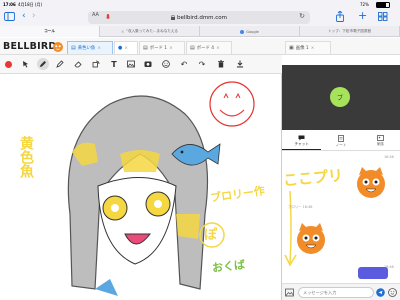 This screenshot has width=400, height=300. I want to click on tab-family: 家族, so click(380, 141).